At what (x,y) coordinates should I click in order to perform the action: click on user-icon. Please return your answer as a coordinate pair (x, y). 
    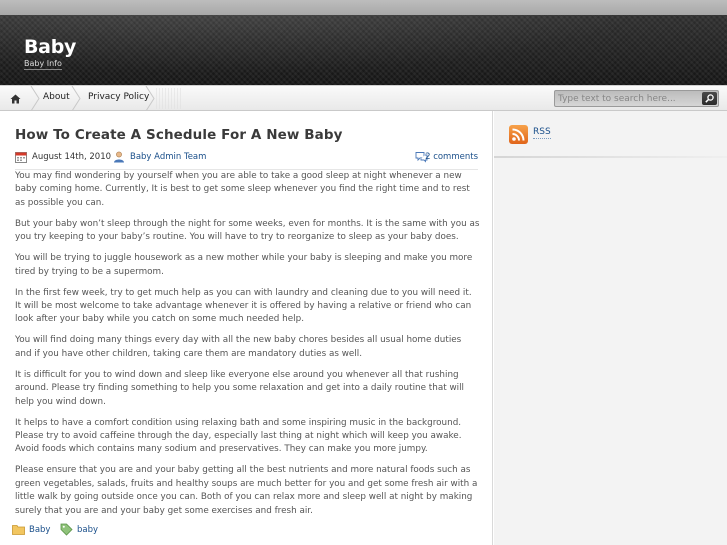
    Looking at the image, I should click on (119, 157).